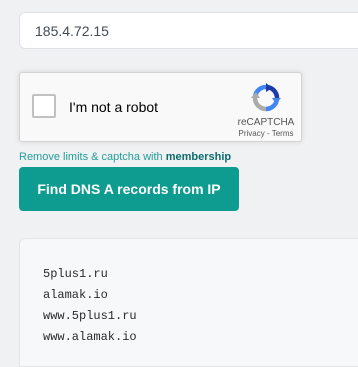 The height and width of the screenshot is (367, 358). What do you see at coordinates (283, 133) in the screenshot?
I see `recaptcha-terms-link: Terms` at bounding box center [283, 133].